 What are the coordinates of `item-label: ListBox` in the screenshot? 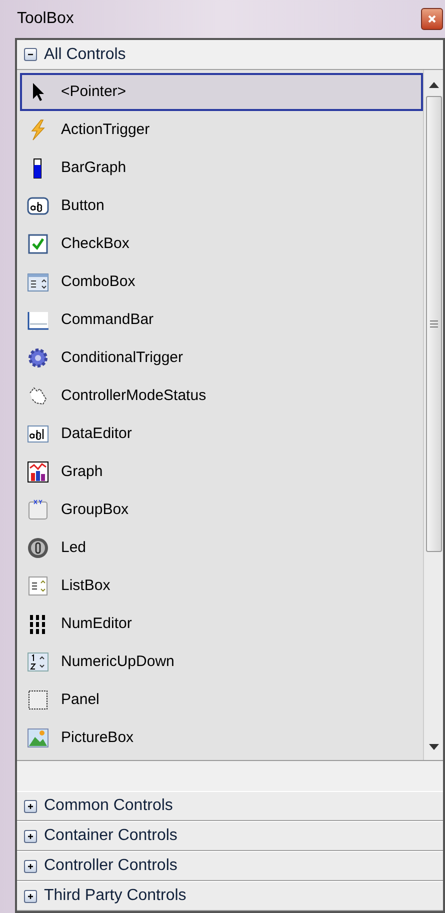 It's located at (85, 586).